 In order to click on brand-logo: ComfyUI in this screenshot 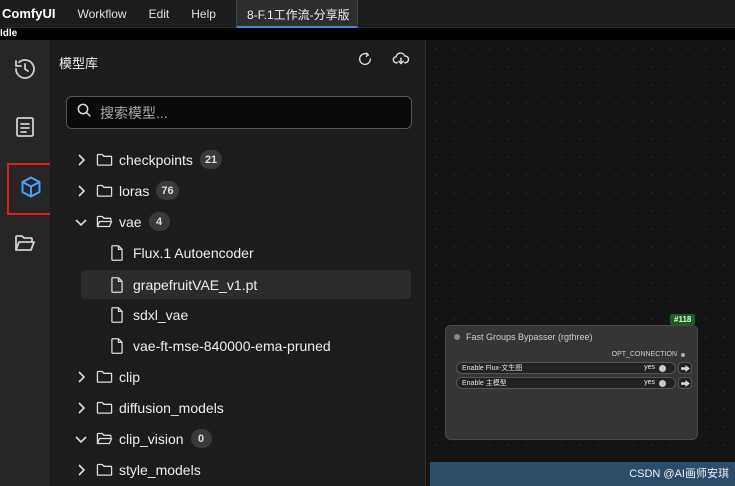, I will do `click(31, 13)`.